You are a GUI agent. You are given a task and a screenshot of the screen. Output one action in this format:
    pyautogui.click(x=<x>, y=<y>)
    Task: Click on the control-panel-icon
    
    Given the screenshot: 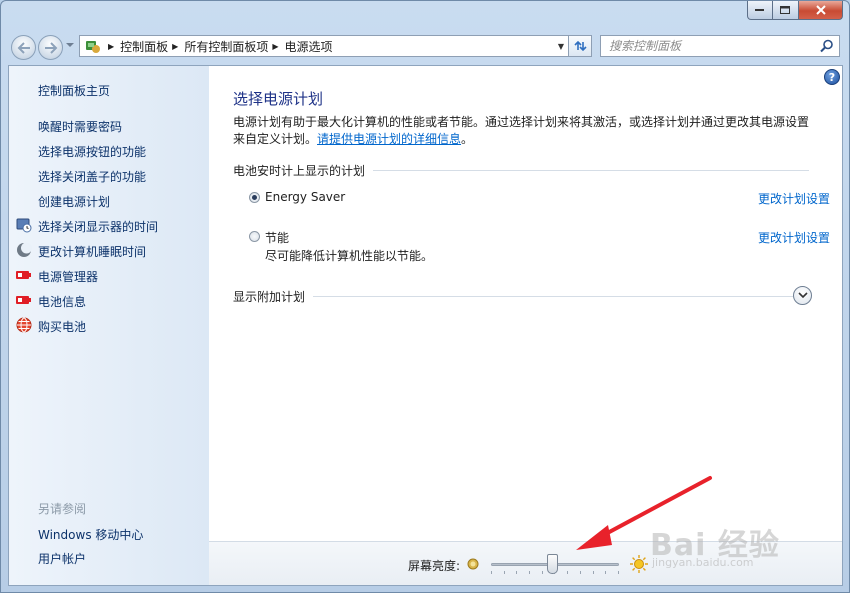 What is the action you would take?
    pyautogui.click(x=93, y=46)
    